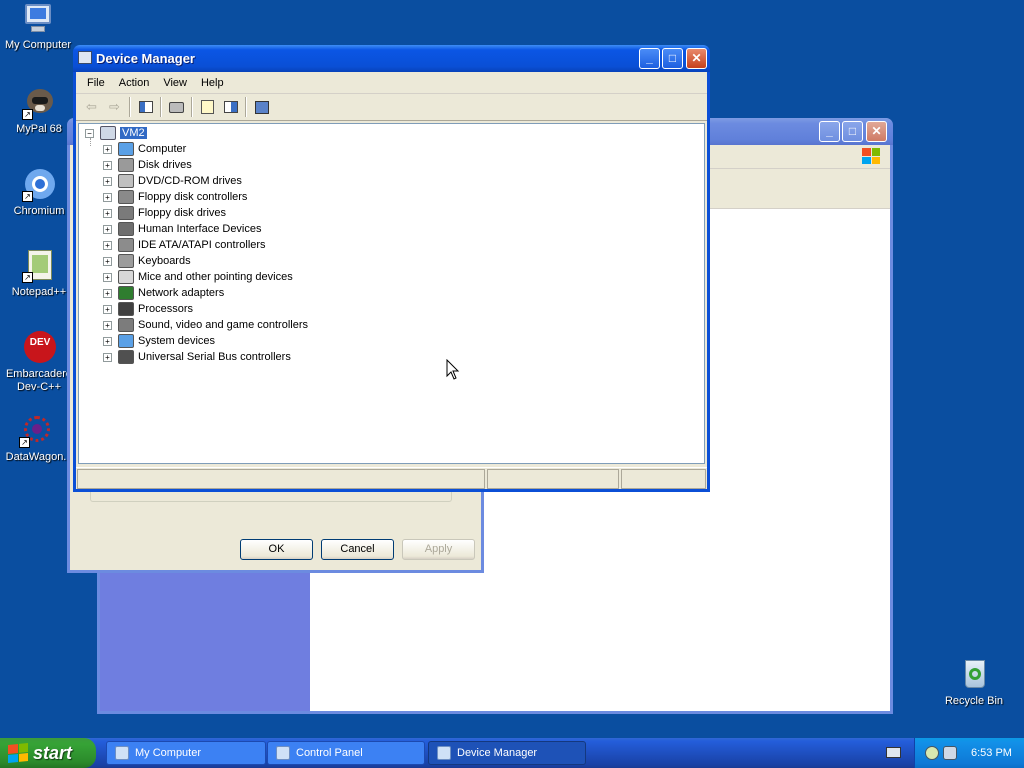  Describe the element at coordinates (200, 229) in the screenshot. I see `tree-node-label: Human Interface Devices` at that location.